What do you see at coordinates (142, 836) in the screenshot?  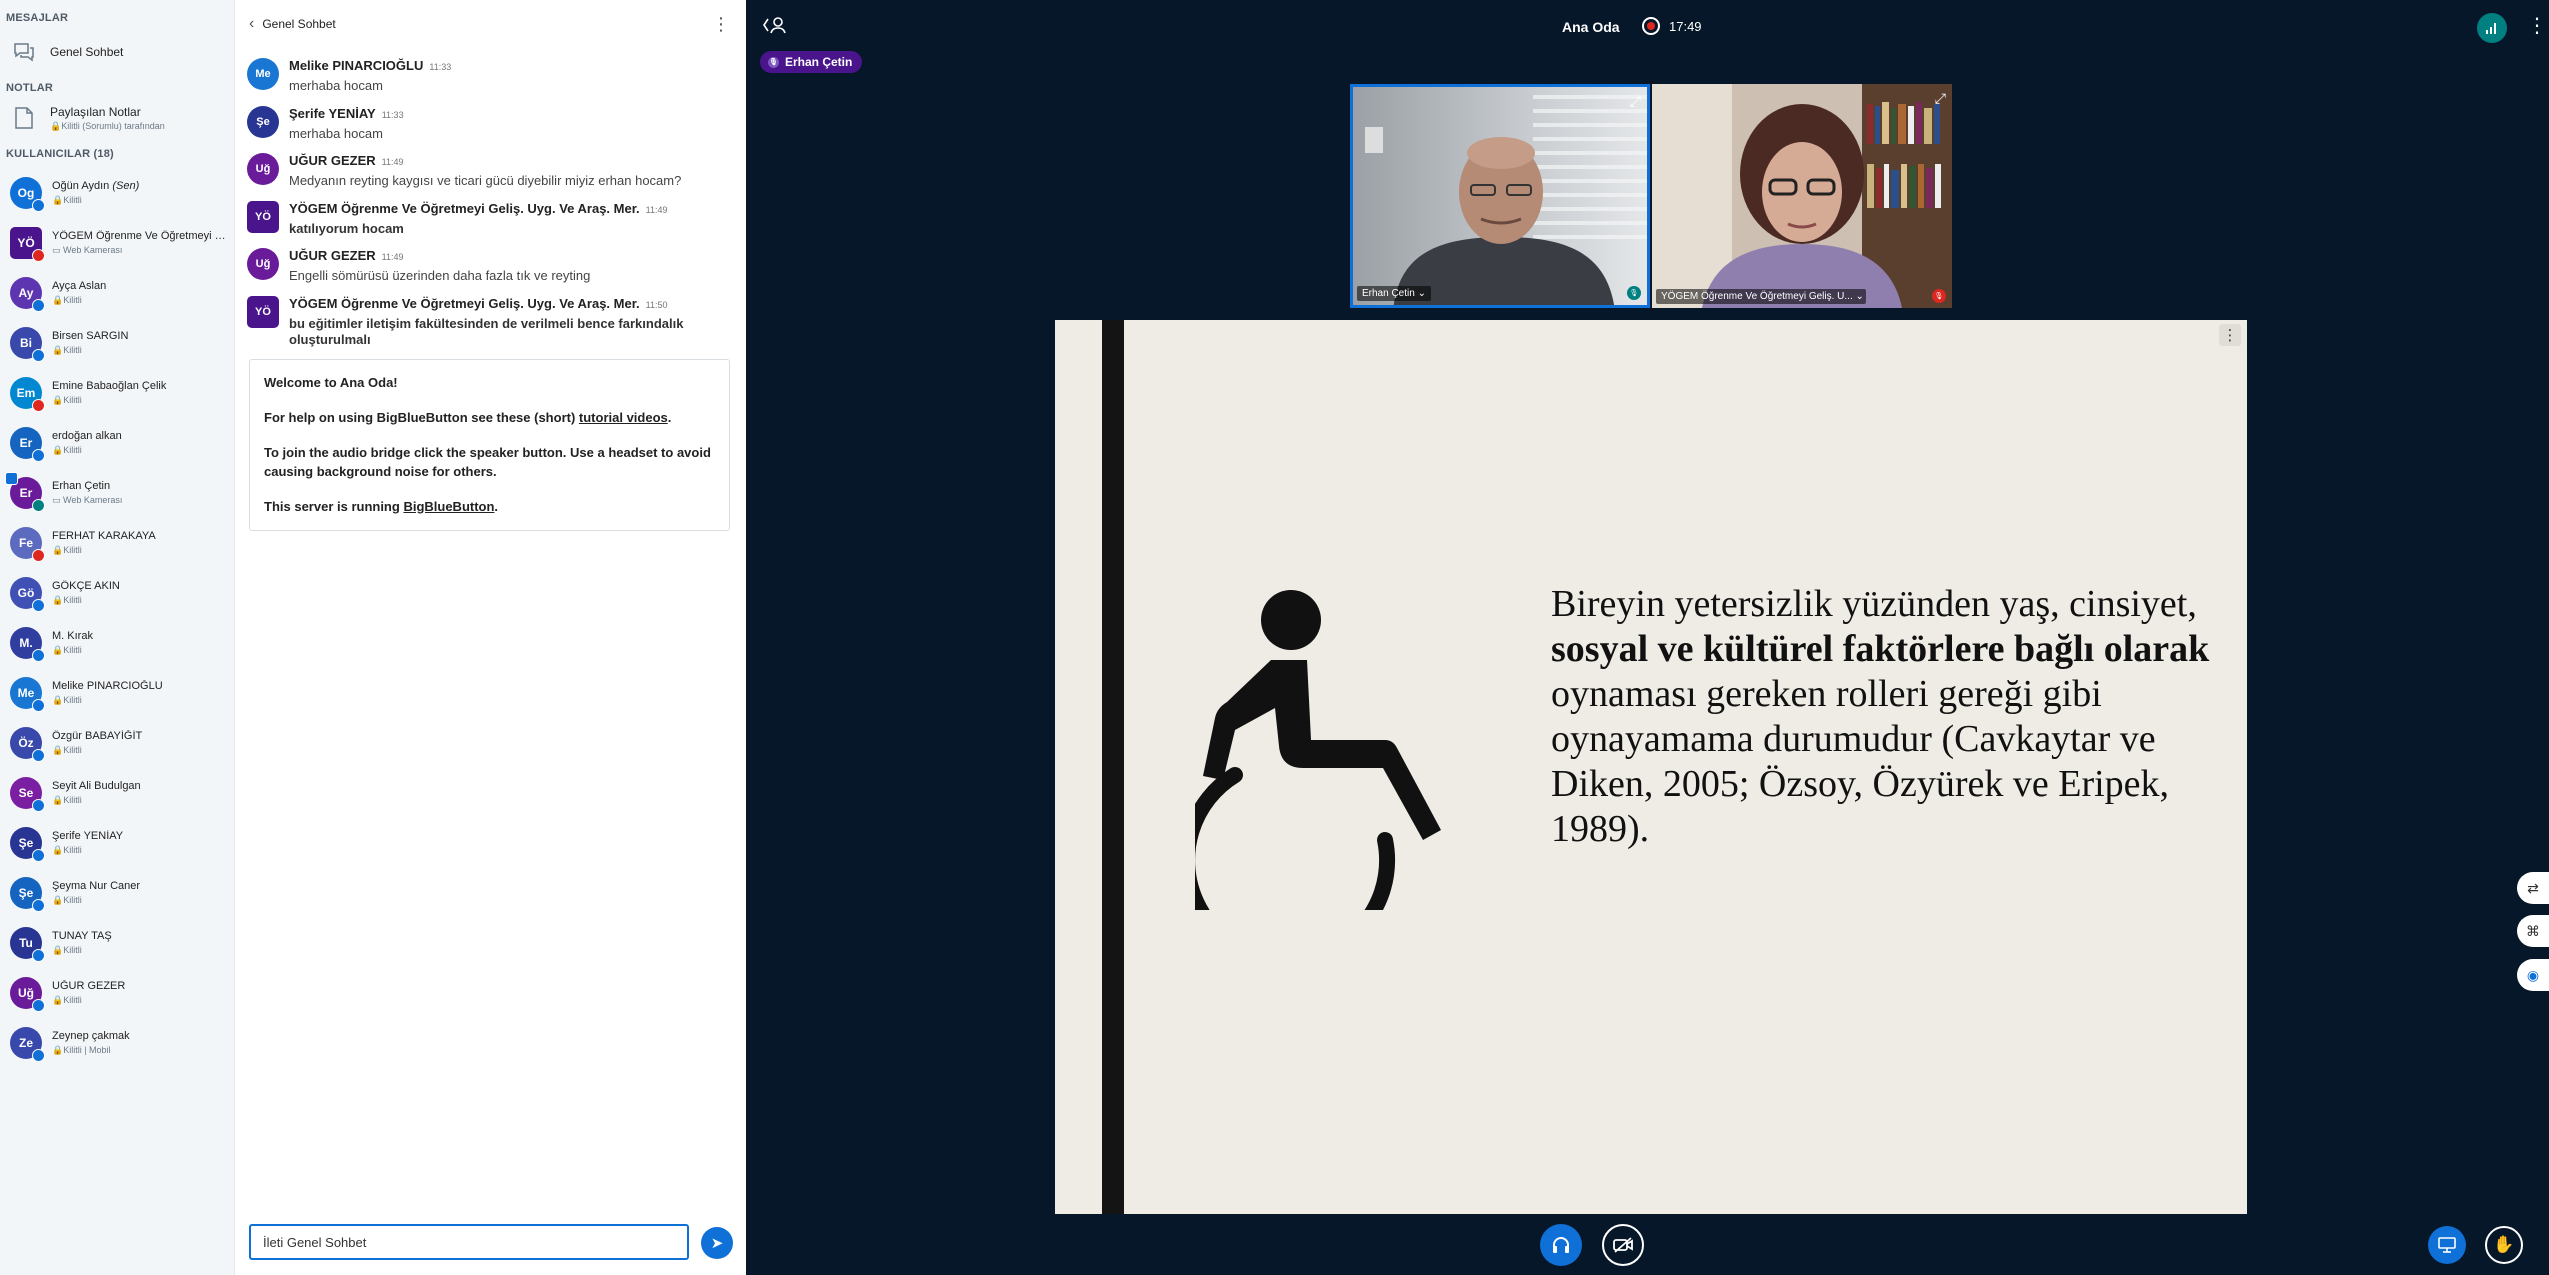 I see `user-name: Şerife YENİAY` at bounding box center [142, 836].